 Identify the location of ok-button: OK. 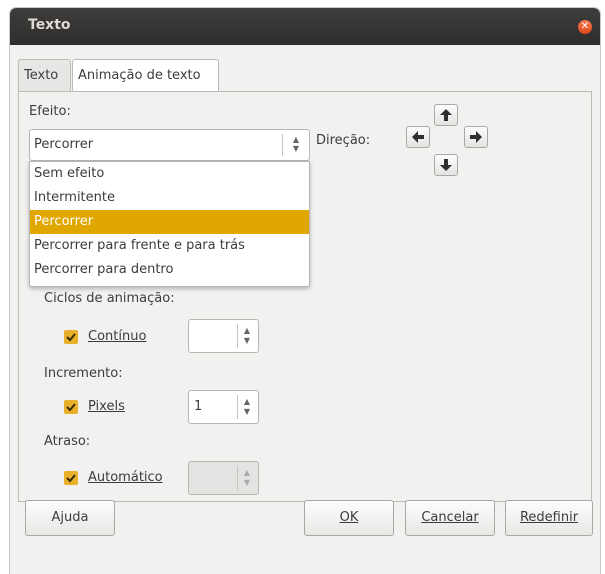
(349, 518).